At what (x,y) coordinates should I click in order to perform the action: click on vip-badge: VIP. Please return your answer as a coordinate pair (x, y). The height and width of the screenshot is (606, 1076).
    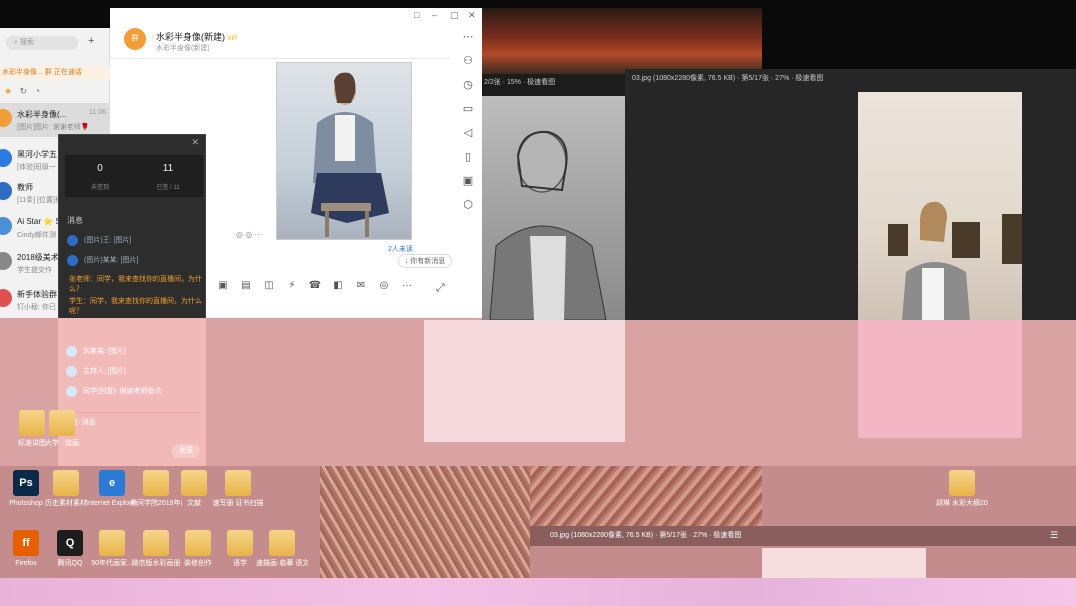
    Looking at the image, I should click on (232, 39).